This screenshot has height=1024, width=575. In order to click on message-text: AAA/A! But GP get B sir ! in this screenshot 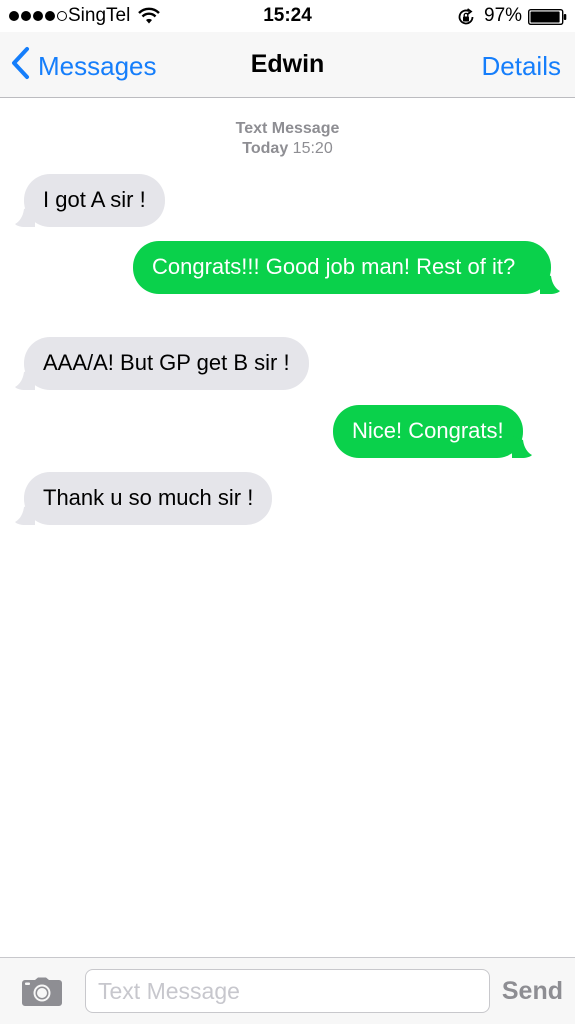, I will do `click(166, 362)`.